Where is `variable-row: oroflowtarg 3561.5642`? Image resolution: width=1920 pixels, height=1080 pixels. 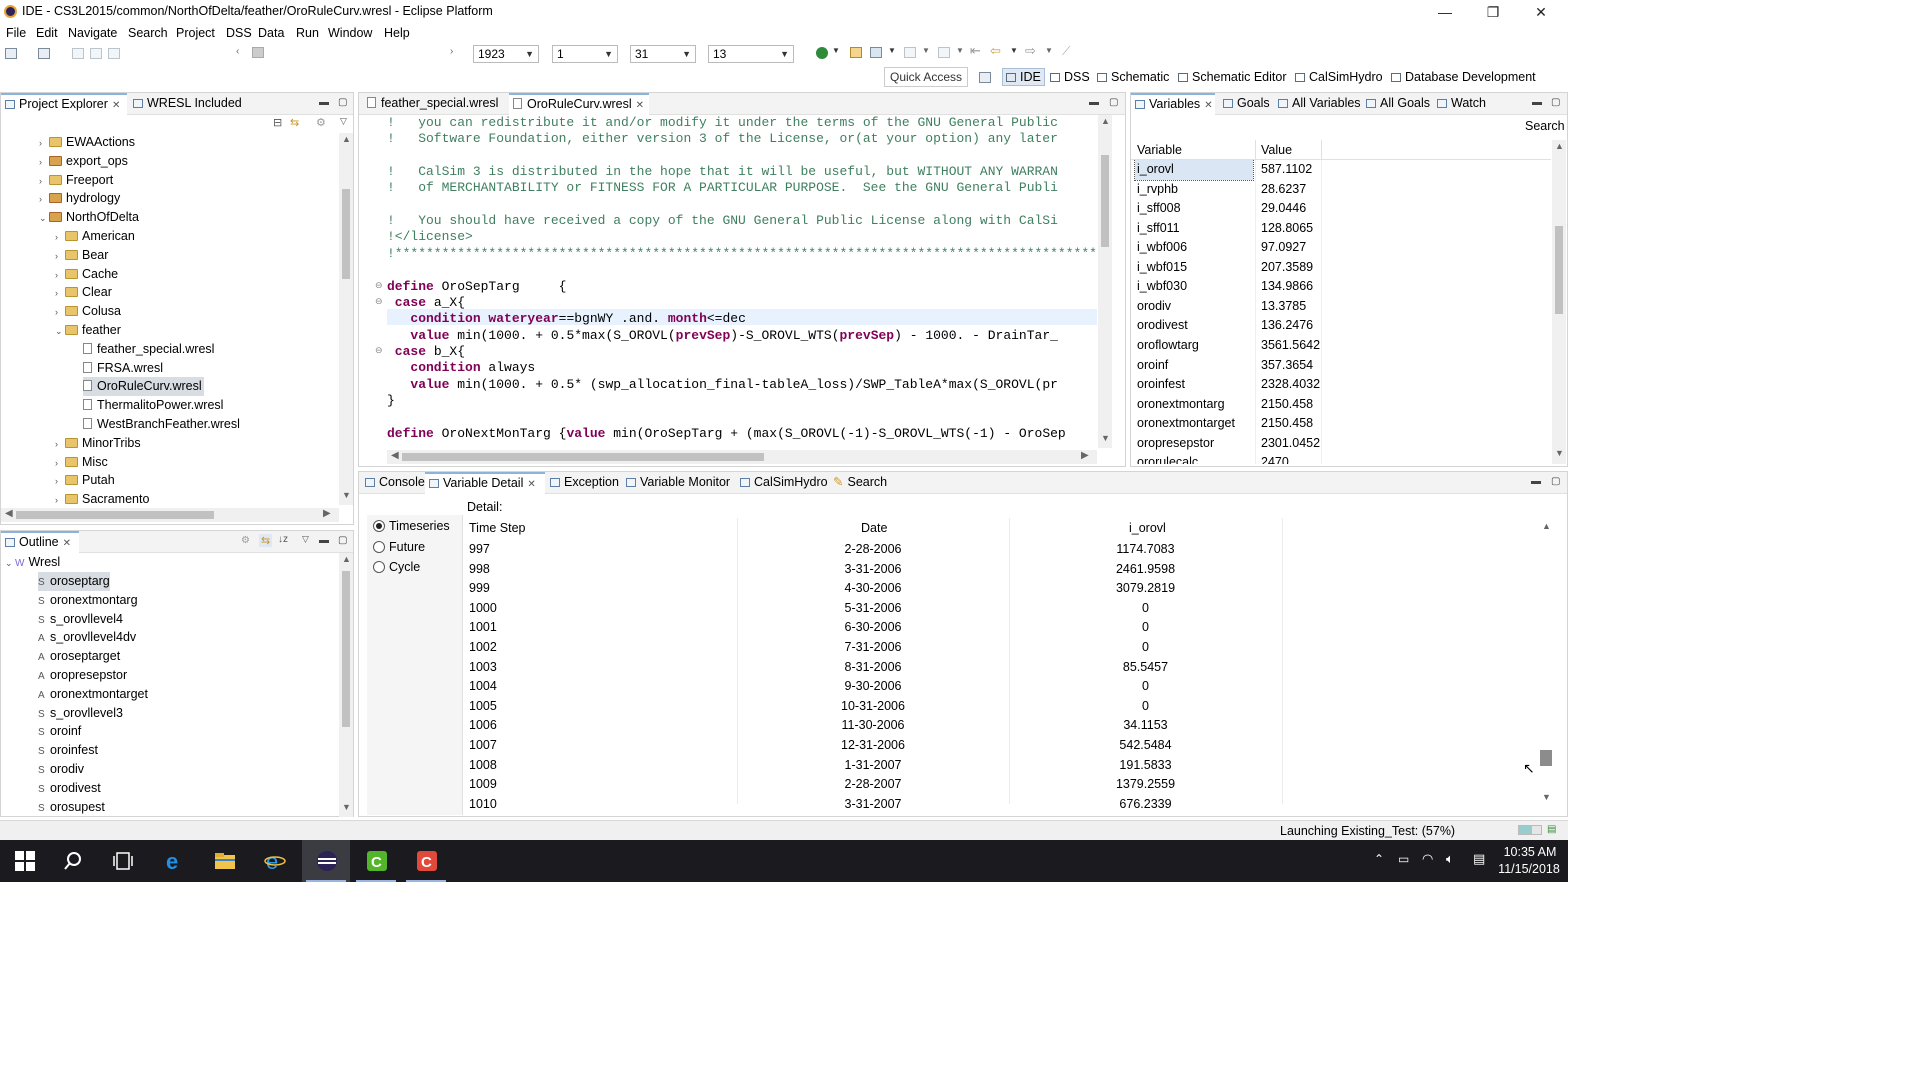
variable-row: oroflowtarg 3561.5642 is located at coordinates (1341, 345).